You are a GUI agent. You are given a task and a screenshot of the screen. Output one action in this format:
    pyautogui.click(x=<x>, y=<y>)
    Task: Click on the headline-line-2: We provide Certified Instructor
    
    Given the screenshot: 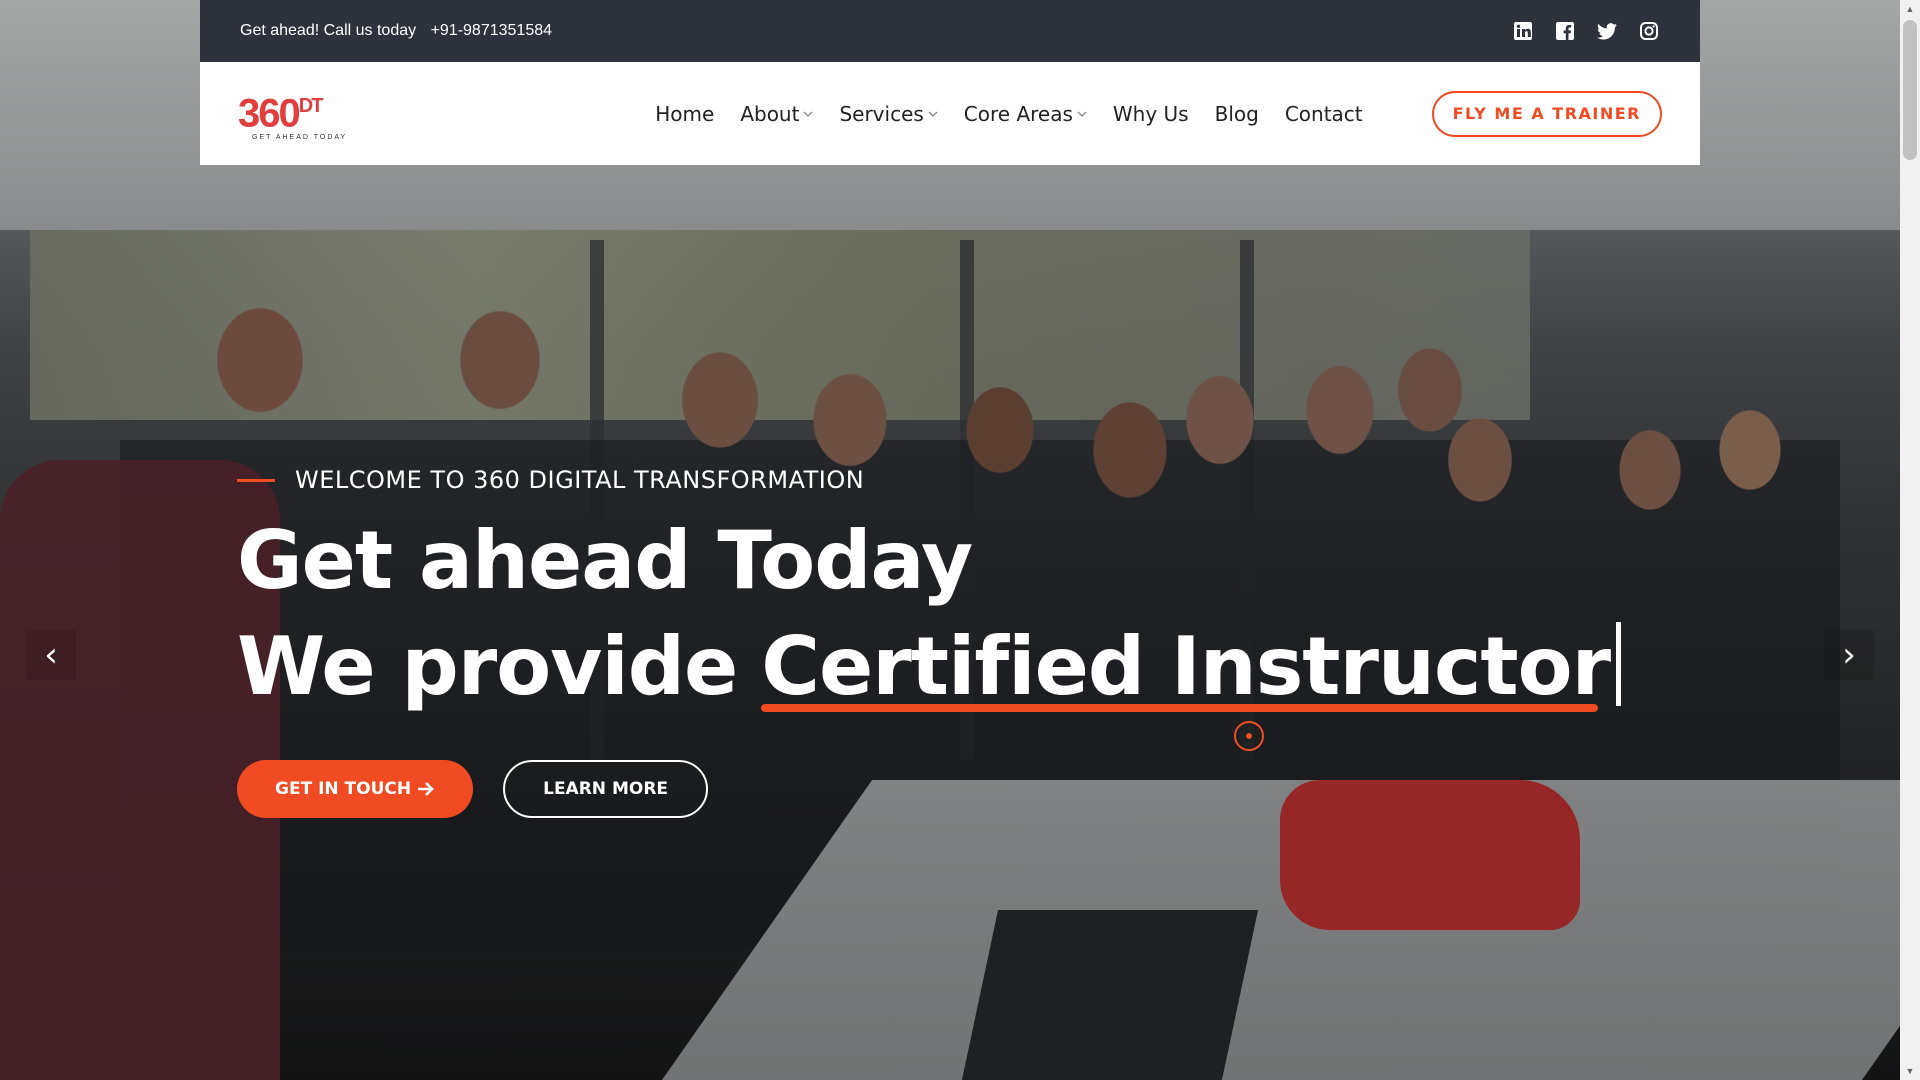 What is the action you would take?
    pyautogui.click(x=929, y=667)
    